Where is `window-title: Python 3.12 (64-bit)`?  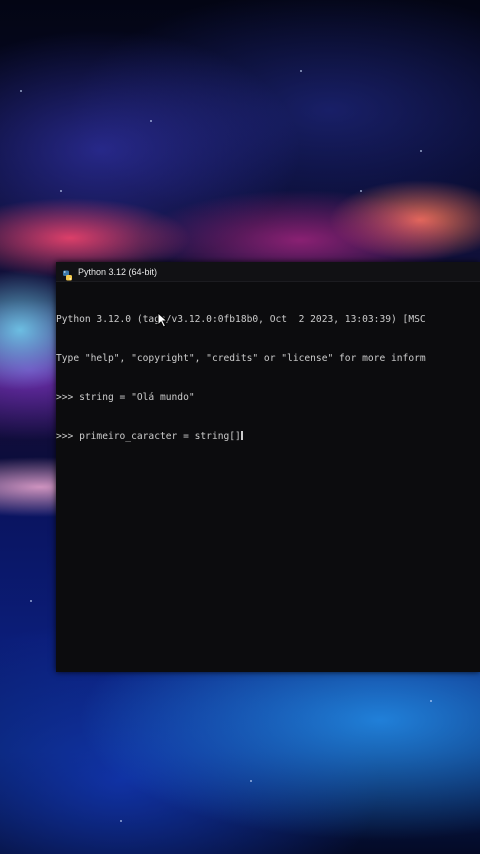
window-title: Python 3.12 (64-bit) is located at coordinates (118, 271).